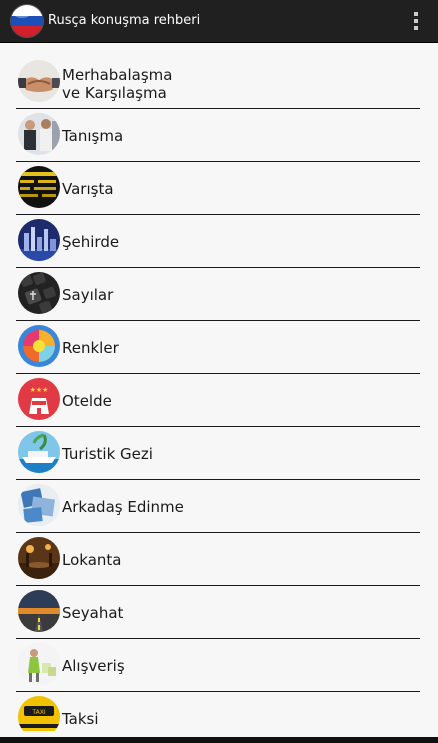 This screenshot has height=743, width=438. What do you see at coordinates (107, 454) in the screenshot?
I see `list-item-label: Turistik Gezi` at bounding box center [107, 454].